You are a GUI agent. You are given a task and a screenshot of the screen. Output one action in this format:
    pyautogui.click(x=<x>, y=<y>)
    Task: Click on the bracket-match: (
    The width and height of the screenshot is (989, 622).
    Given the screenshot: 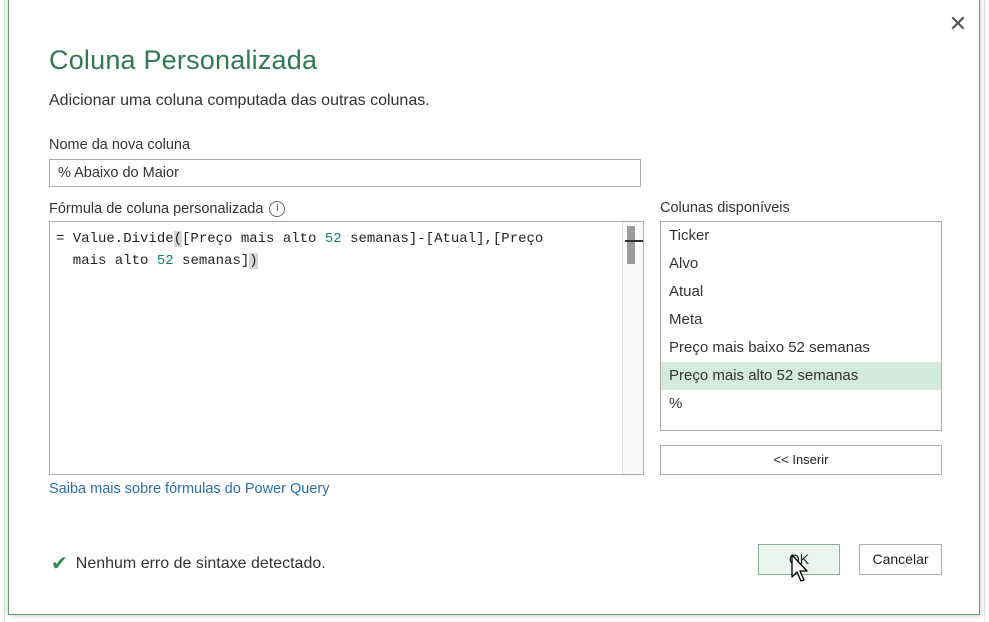 What is the action you would take?
    pyautogui.click(x=178, y=239)
    